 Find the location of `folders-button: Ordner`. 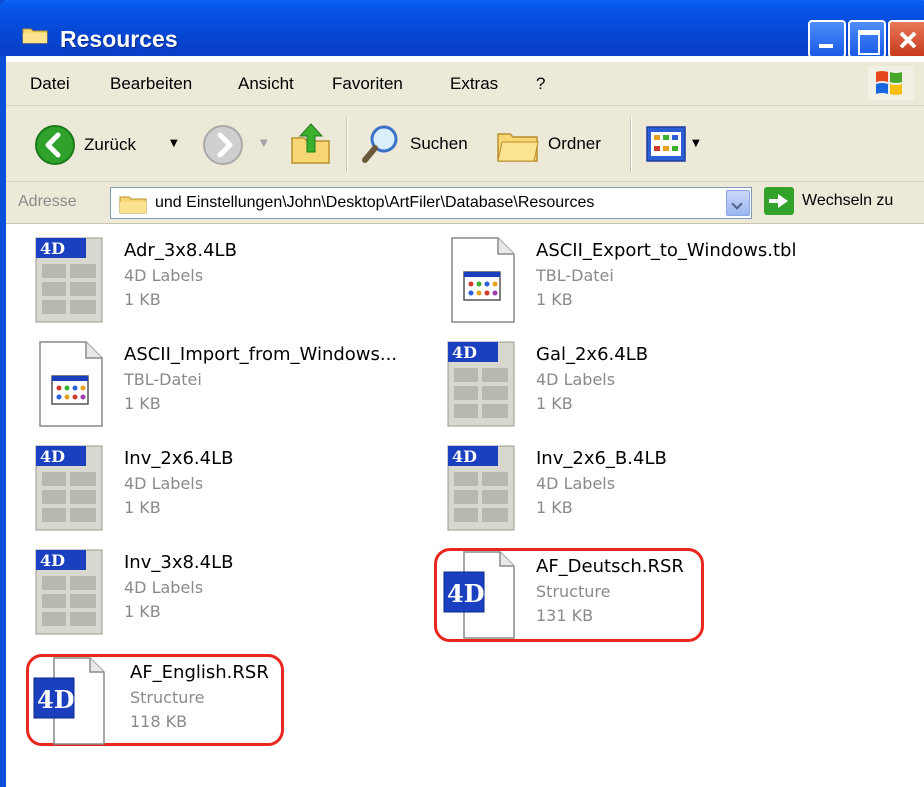

folders-button: Ordner is located at coordinates (548, 144).